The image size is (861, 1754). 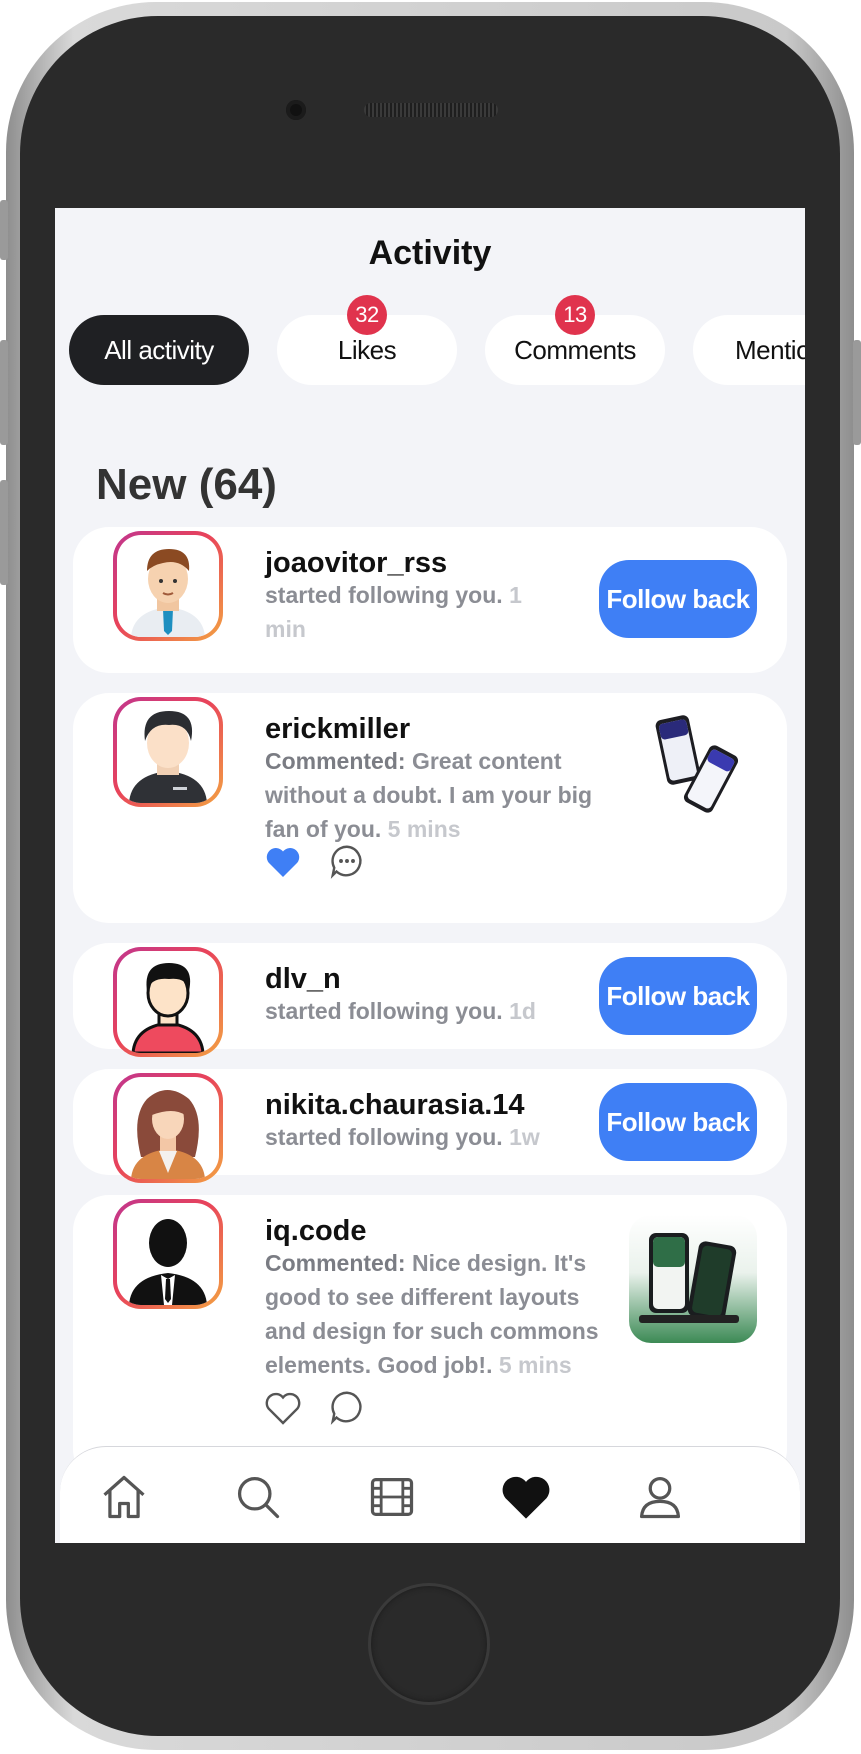 What do you see at coordinates (4, 230) in the screenshot?
I see `mute-switch` at bounding box center [4, 230].